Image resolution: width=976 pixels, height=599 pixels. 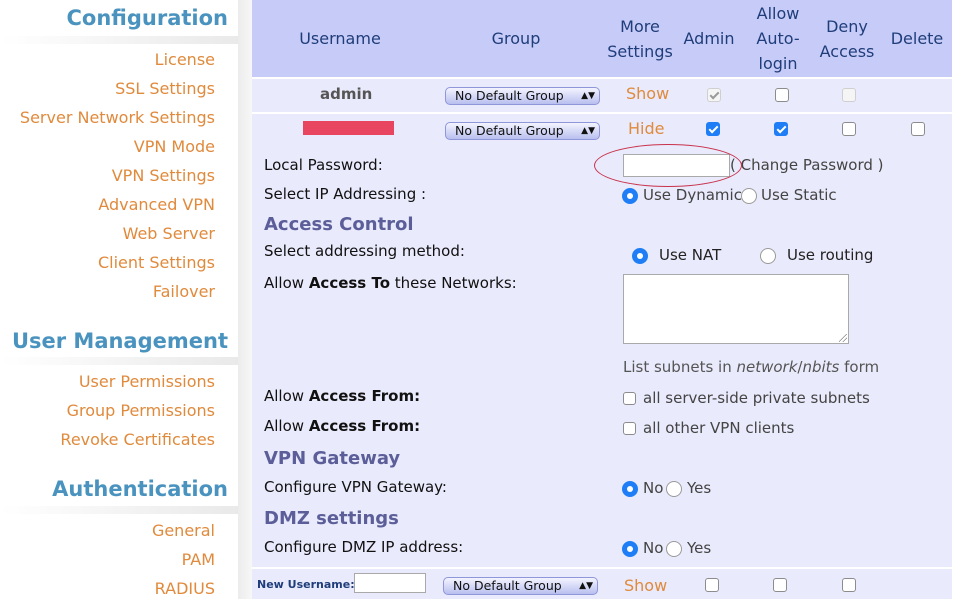 What do you see at coordinates (185, 588) in the screenshot?
I see `sidebar-link-radius: RADIUS` at bounding box center [185, 588].